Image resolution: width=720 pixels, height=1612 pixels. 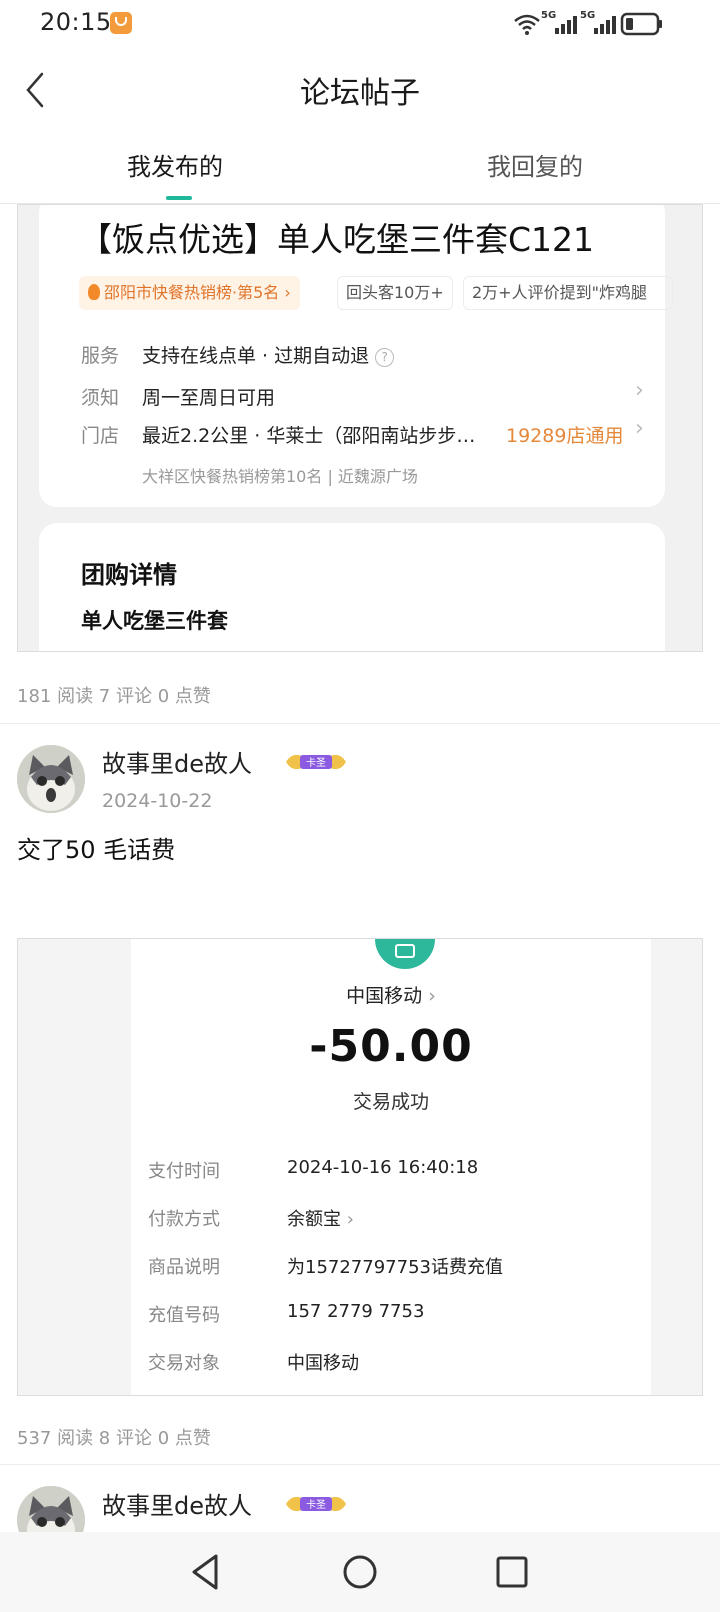 What do you see at coordinates (184, 1219) in the screenshot?
I see `detail-label: 付款方式` at bounding box center [184, 1219].